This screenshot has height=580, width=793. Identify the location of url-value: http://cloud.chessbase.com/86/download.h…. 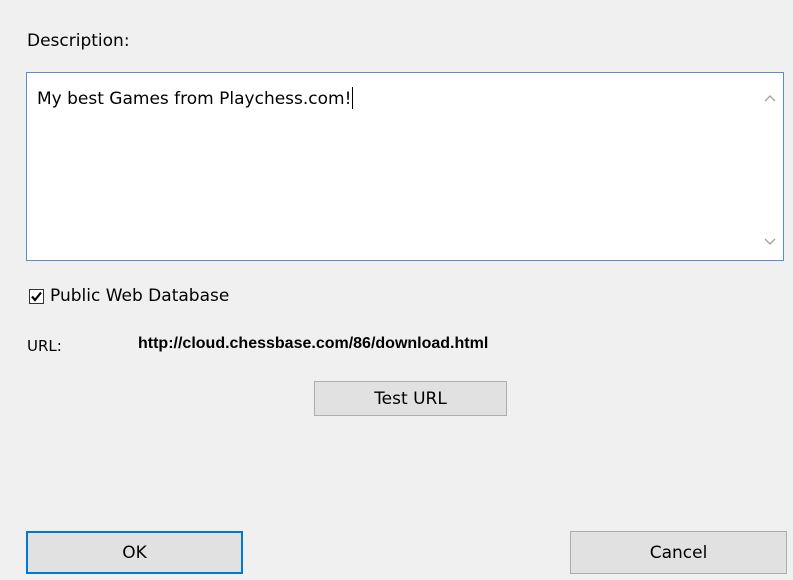
(313, 343).